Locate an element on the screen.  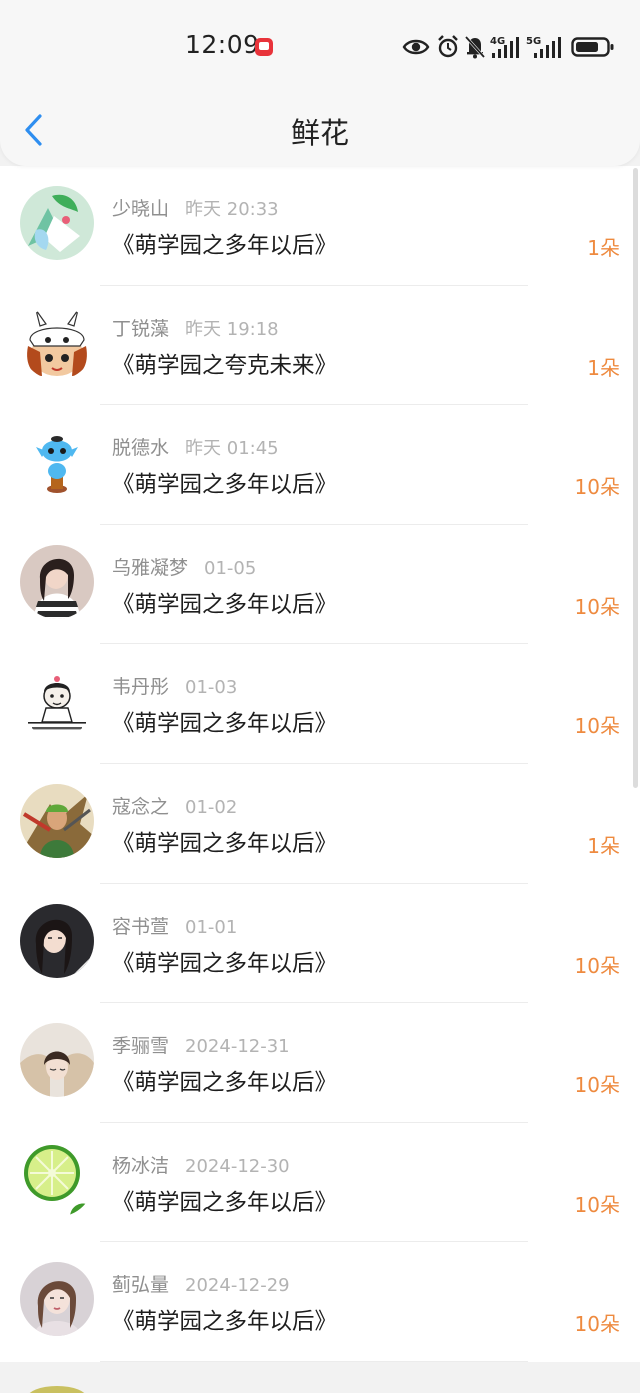
anime-warrior-avatar is located at coordinates (57, 820).